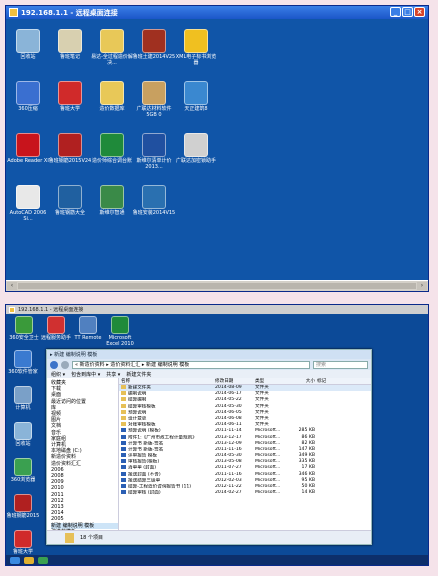 Image resolution: width=438 pixels, height=576 pixels. I want to click on desktop-icon: 鲁班安装2014V15, so click(154, 200).